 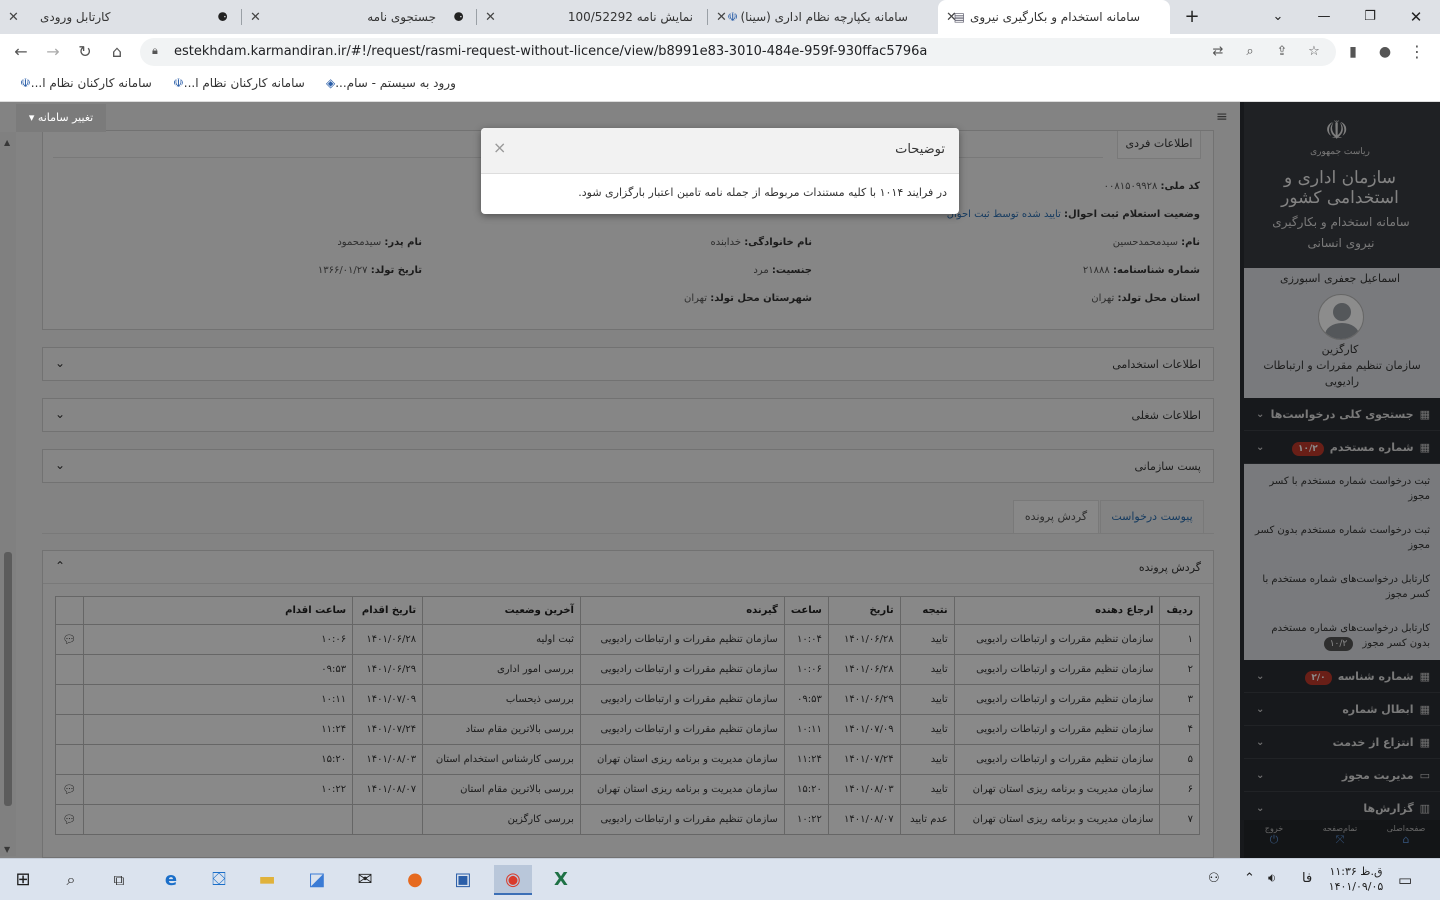 I want to click on people-icon: ⚇, so click(x=1214, y=878).